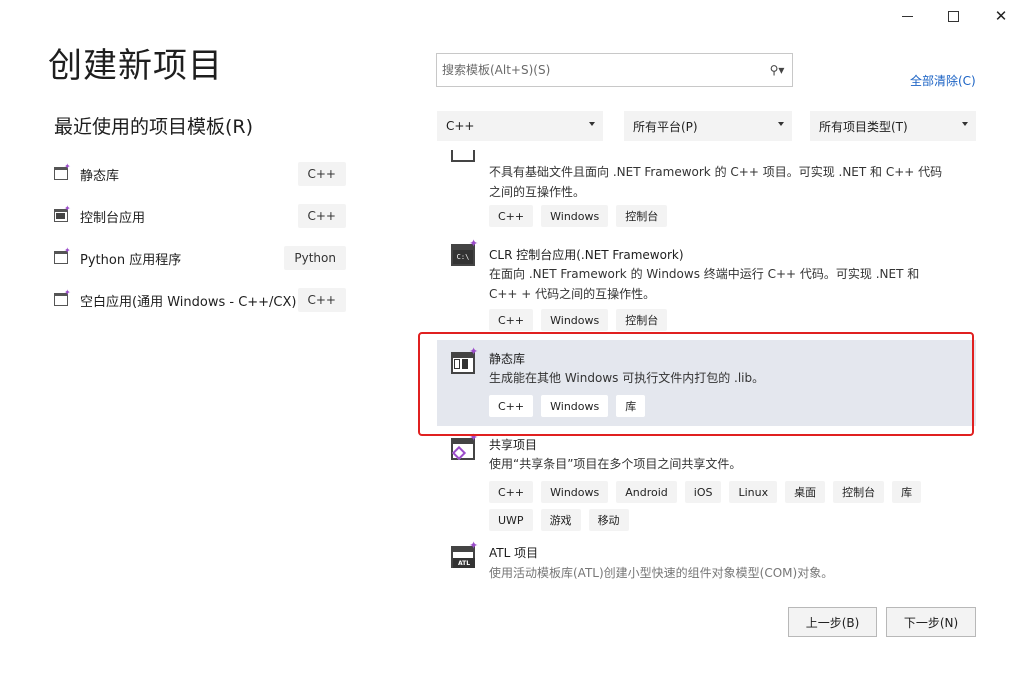 This screenshot has height=680, width=1024. Describe the element at coordinates (466, 447) in the screenshot. I see `shared-project-icon: ✦` at that location.